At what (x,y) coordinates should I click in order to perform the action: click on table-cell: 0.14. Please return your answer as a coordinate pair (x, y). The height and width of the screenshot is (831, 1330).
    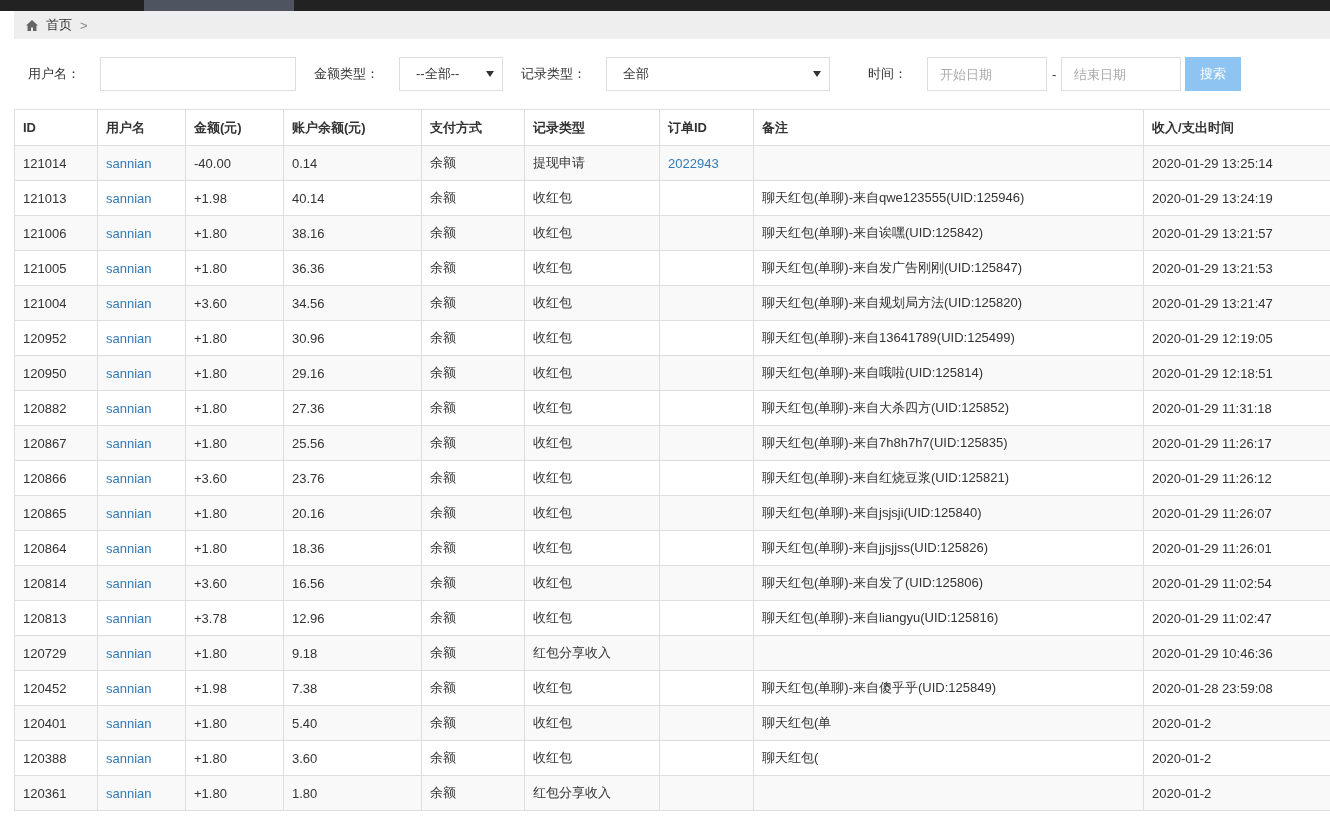
    Looking at the image, I should click on (352, 163).